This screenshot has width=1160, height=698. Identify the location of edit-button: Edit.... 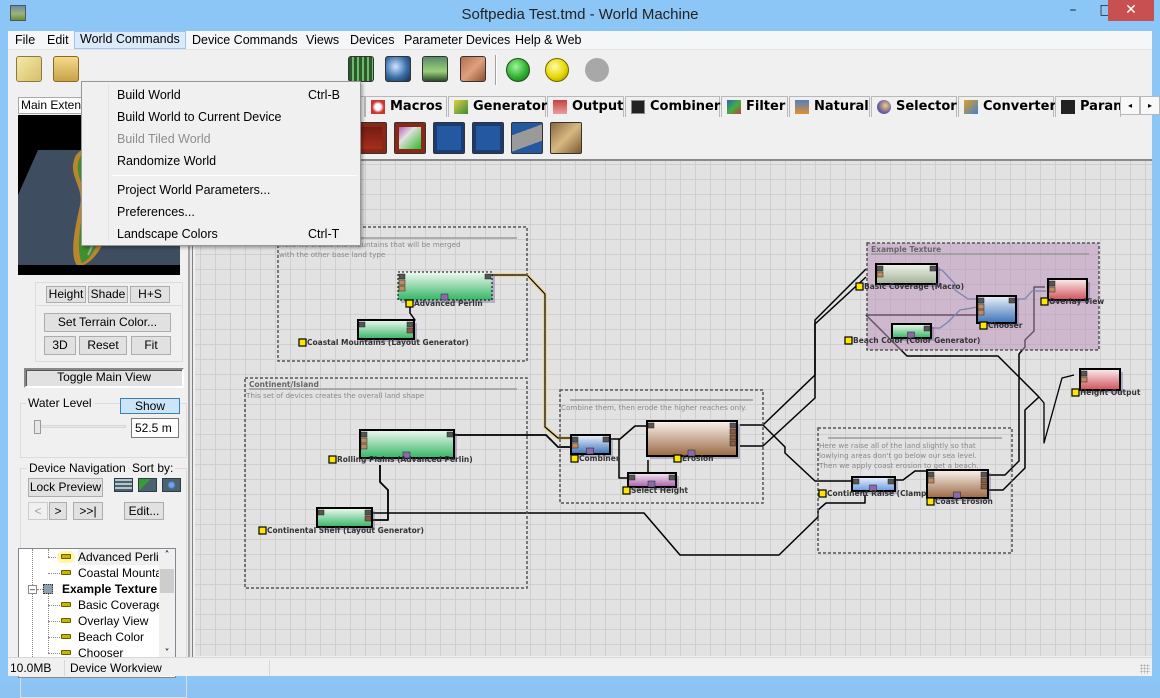
(144, 511).